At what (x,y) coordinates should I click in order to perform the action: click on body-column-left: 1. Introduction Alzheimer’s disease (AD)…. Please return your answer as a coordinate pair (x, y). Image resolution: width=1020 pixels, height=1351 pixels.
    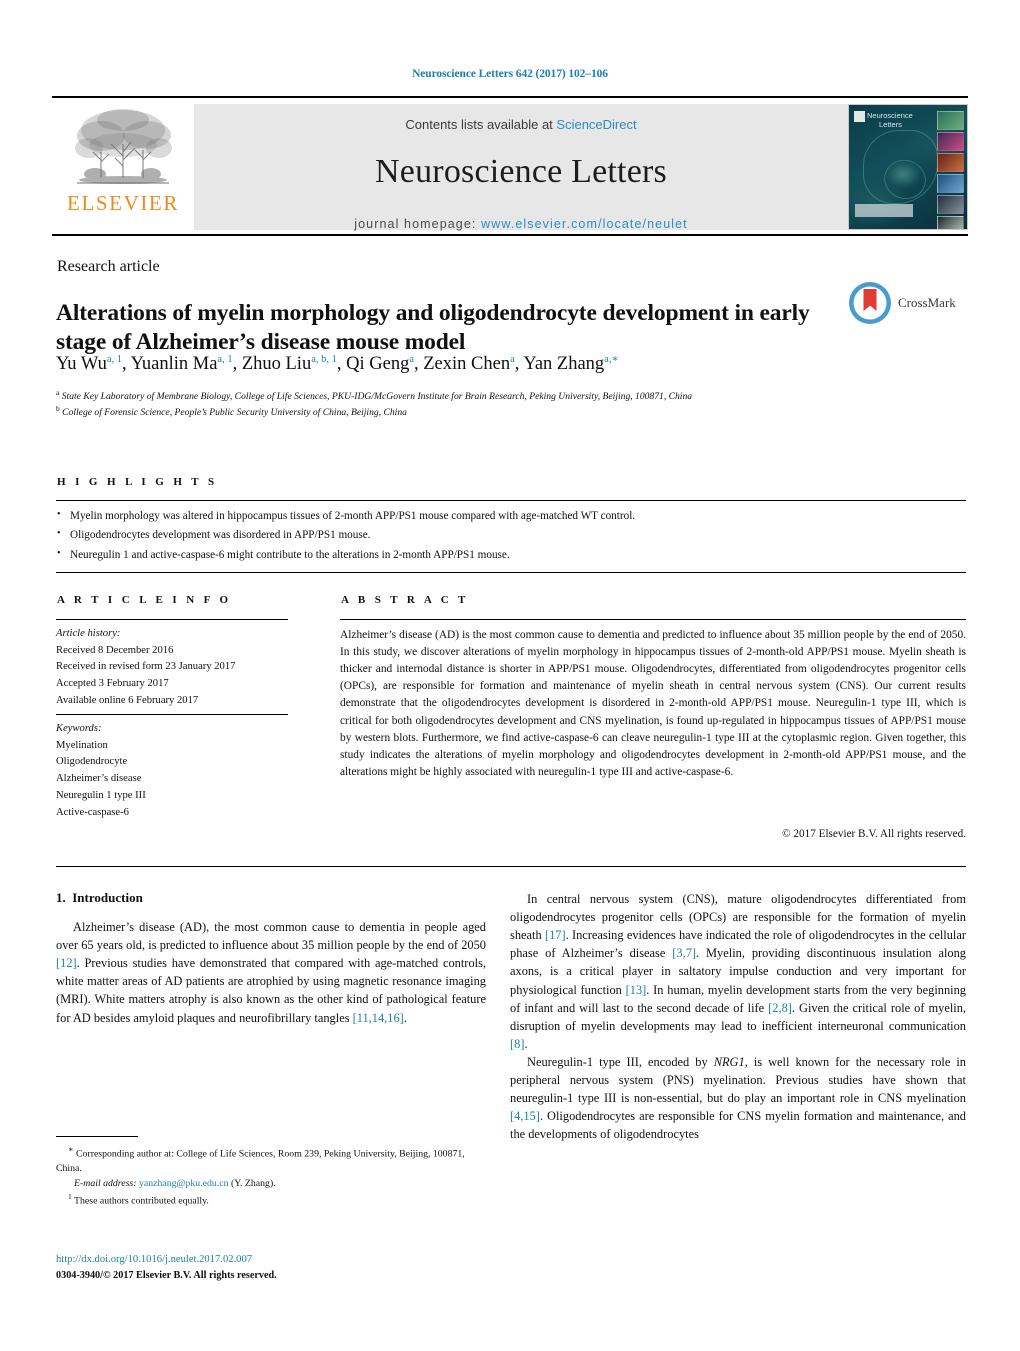
    Looking at the image, I should click on (271, 958).